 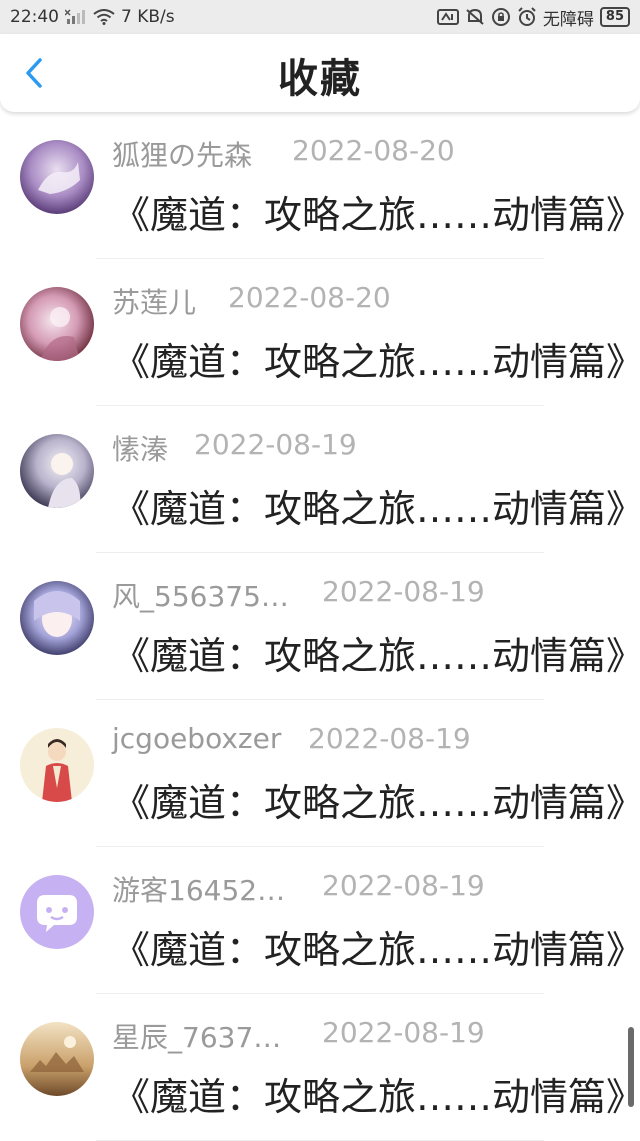 I want to click on status-left: 22:40 7 KB/s, so click(x=92, y=17).